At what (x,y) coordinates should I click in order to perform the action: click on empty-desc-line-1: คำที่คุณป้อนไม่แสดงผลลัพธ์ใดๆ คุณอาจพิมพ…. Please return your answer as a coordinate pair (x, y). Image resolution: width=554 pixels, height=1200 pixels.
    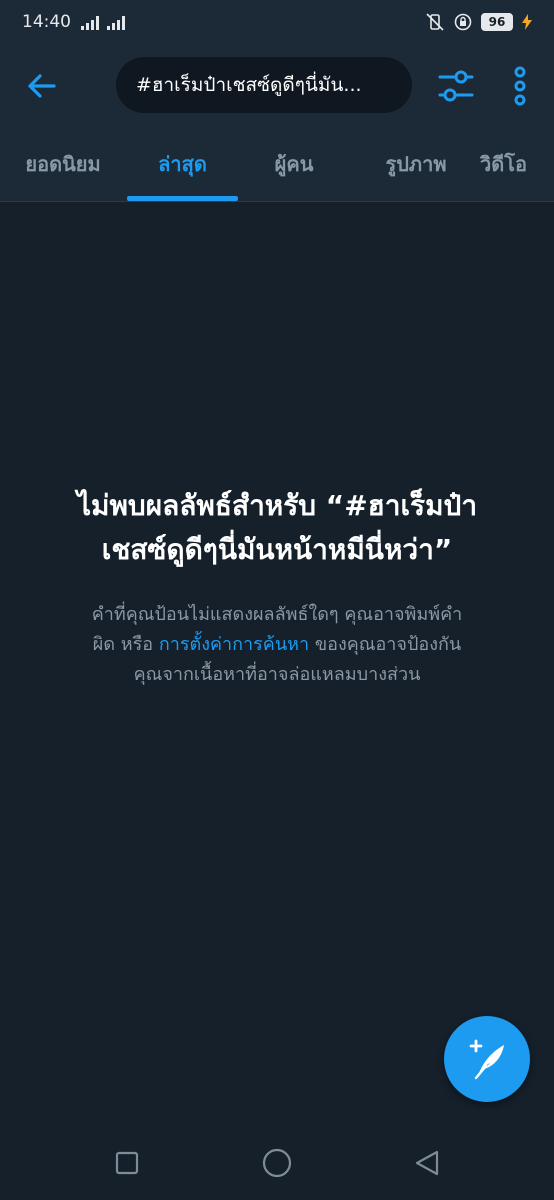
    Looking at the image, I should click on (277, 614).